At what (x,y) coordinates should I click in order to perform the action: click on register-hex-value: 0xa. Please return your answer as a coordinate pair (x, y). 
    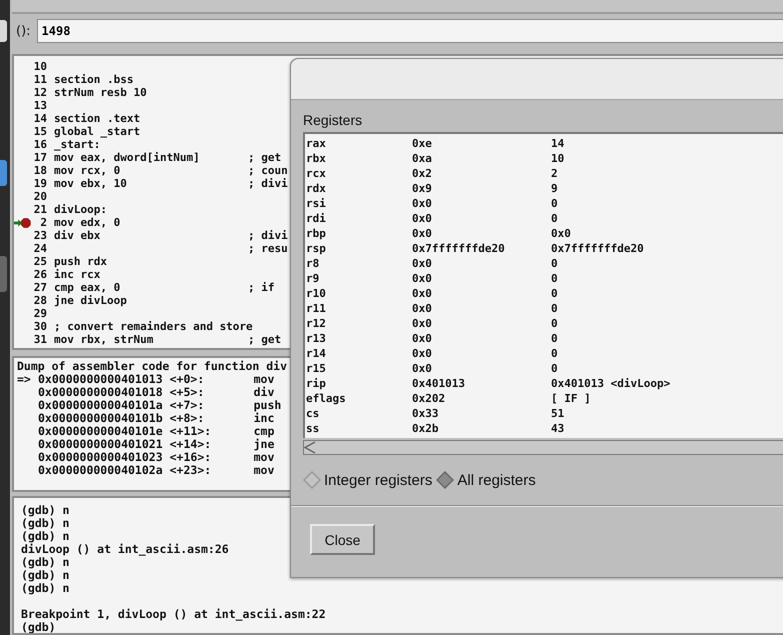
    Looking at the image, I should click on (422, 158).